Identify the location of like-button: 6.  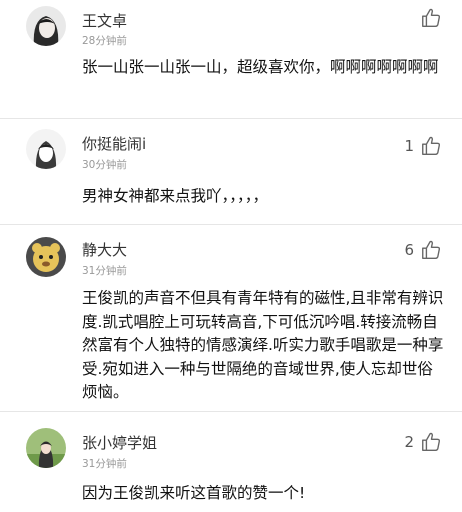
(423, 250).